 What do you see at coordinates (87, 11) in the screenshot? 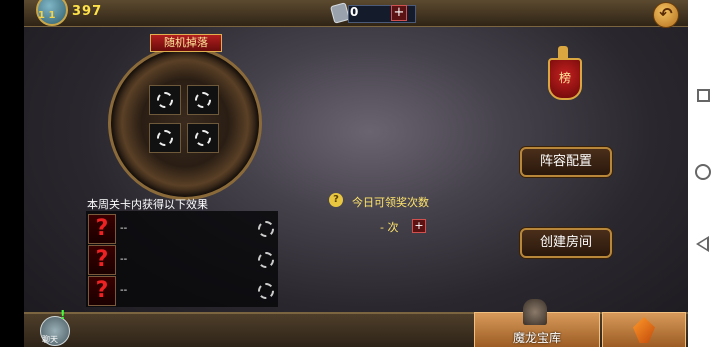
I see `gold-amount: 397` at bounding box center [87, 11].